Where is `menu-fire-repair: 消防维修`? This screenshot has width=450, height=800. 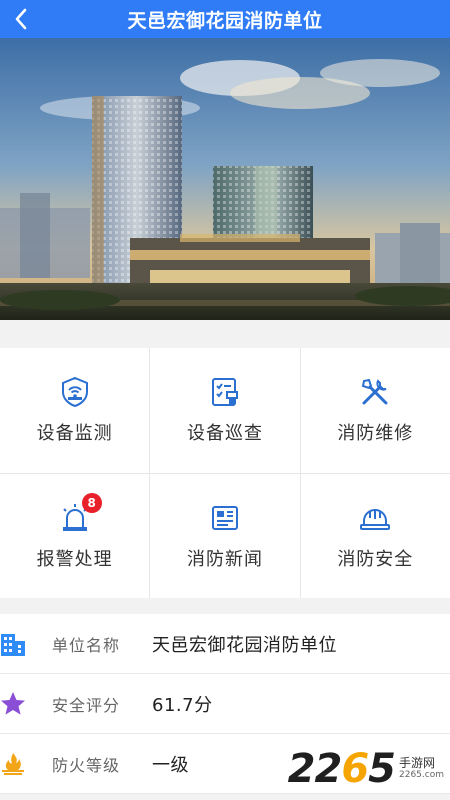 menu-fire-repair: 消防维修 is located at coordinates (375, 410).